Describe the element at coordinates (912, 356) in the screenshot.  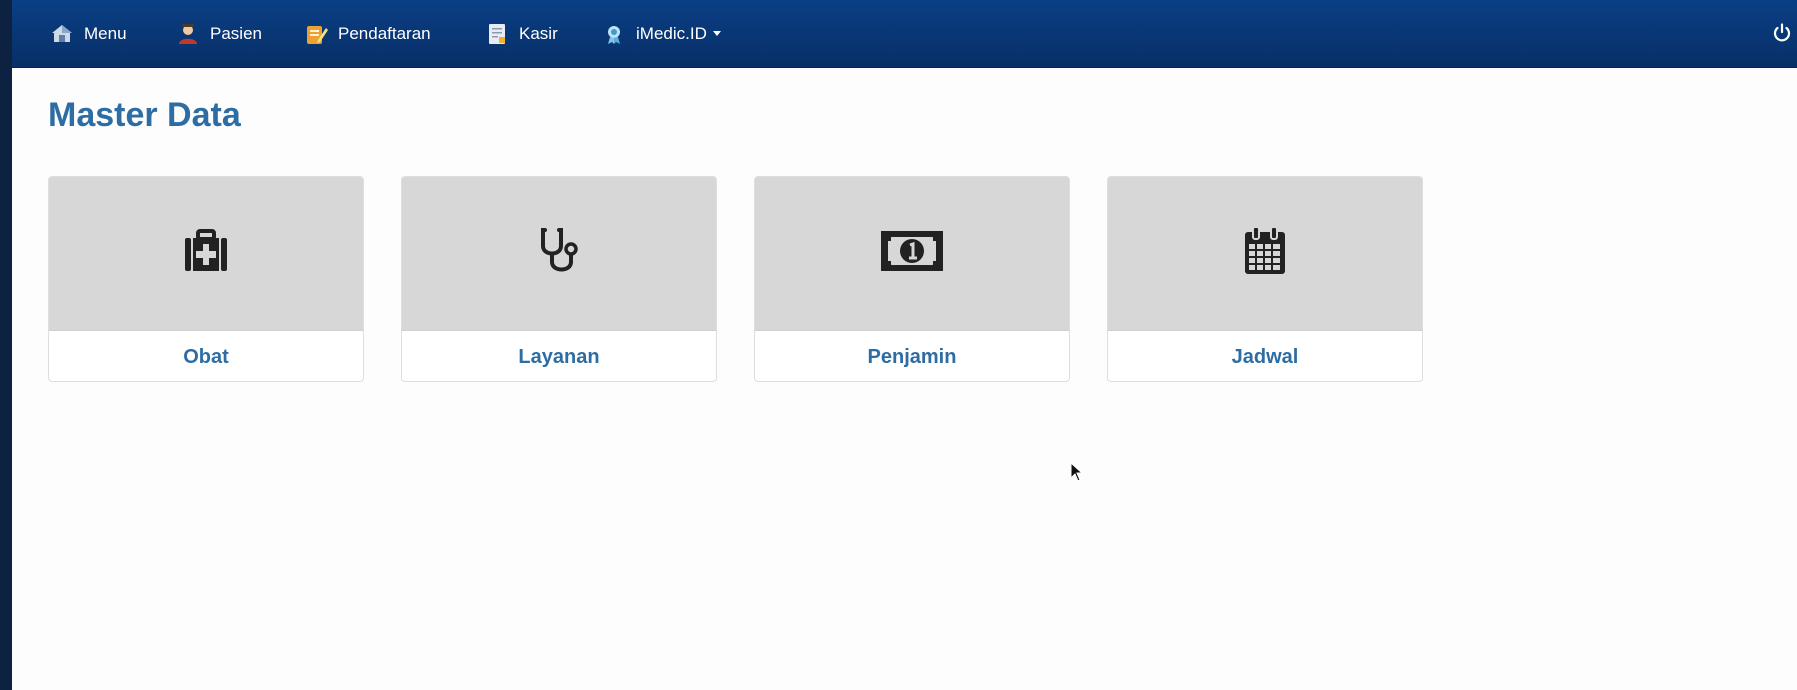
I see `card-label: Penjamin` at that location.